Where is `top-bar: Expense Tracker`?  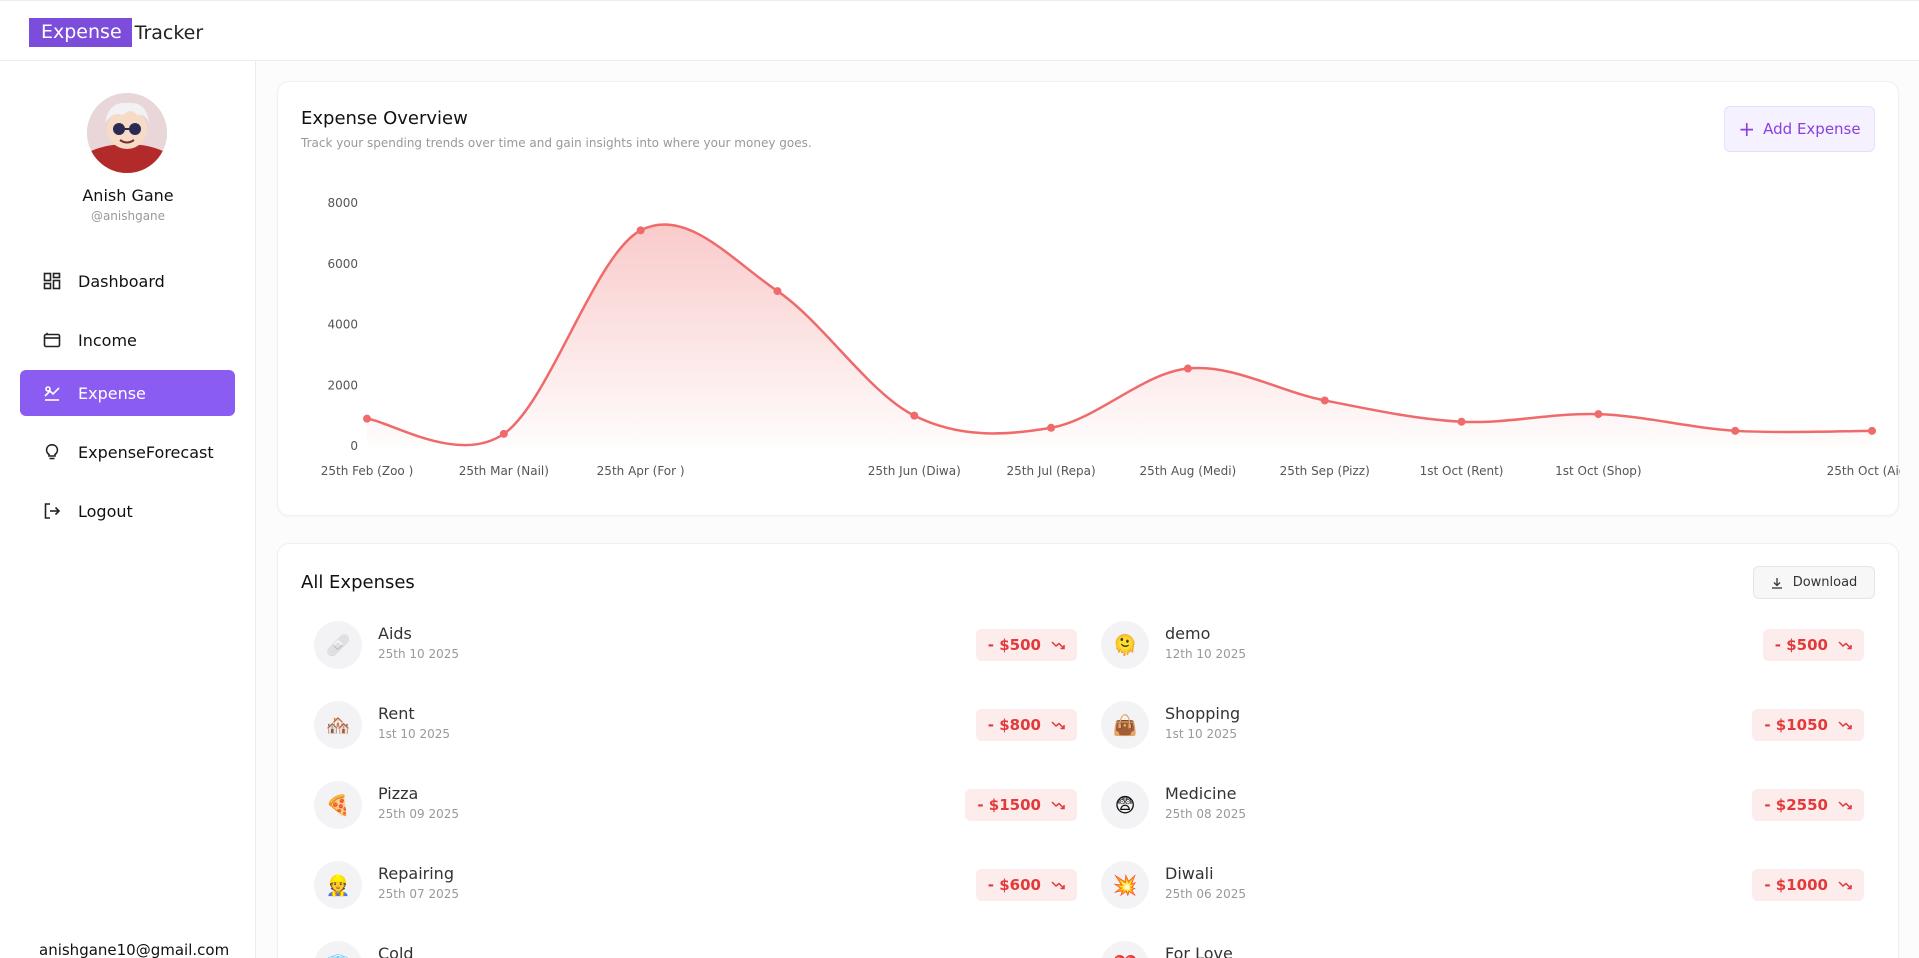
top-bar: Expense Tracker is located at coordinates (959, 30).